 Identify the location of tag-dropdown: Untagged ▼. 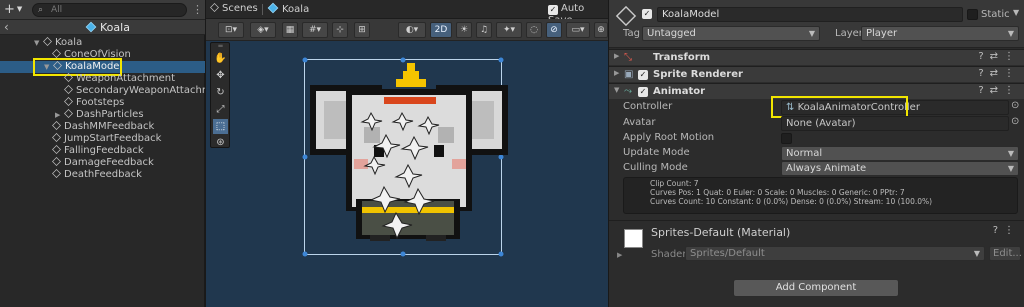
(731, 33).